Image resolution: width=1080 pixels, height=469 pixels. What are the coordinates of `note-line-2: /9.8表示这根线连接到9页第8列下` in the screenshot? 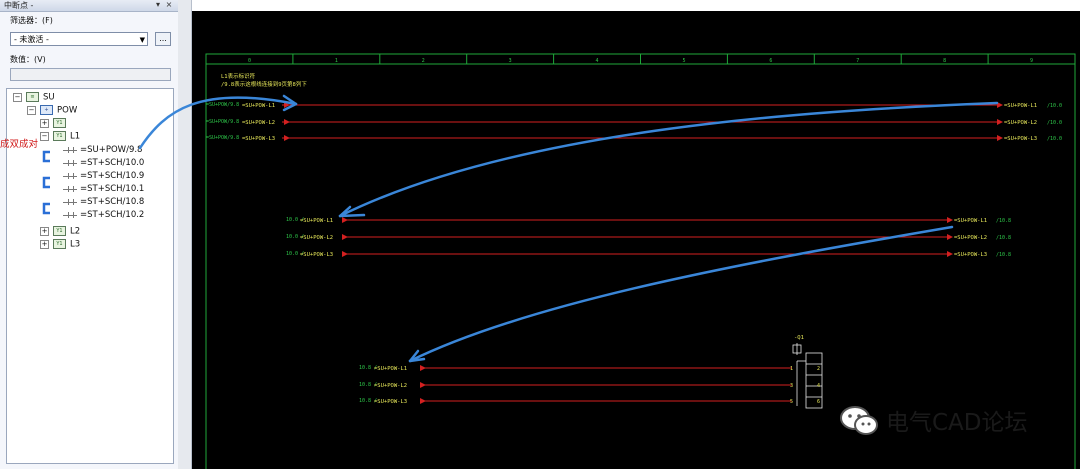 It's located at (264, 84).